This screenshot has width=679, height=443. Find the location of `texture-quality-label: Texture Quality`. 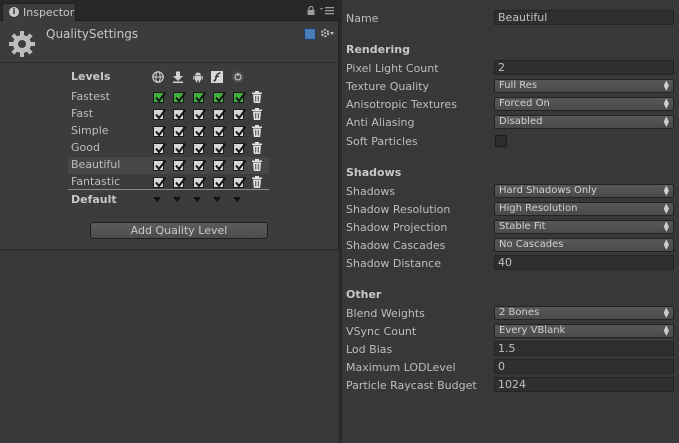

texture-quality-label: Texture Quality is located at coordinates (388, 86).